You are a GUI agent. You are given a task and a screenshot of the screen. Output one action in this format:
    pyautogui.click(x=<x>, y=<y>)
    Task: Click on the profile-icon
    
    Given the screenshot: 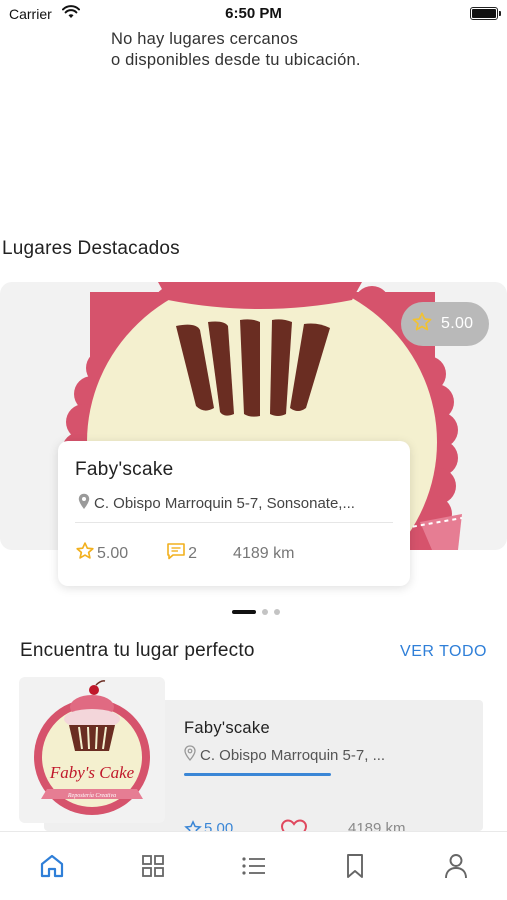 What is the action you would take?
    pyautogui.click(x=456, y=868)
    